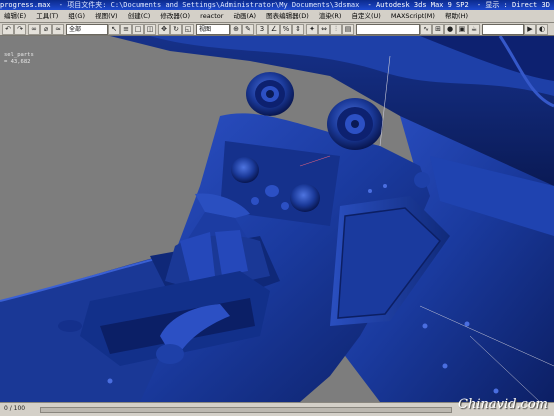 This screenshot has height=416, width=554. I want to click on select-by-name-icon: ≡, so click(126, 29).